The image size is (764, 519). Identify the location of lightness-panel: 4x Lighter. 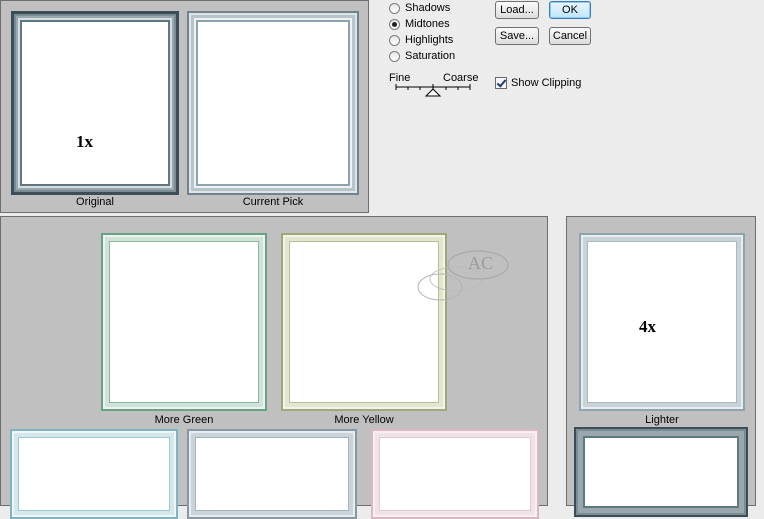
(661, 366).